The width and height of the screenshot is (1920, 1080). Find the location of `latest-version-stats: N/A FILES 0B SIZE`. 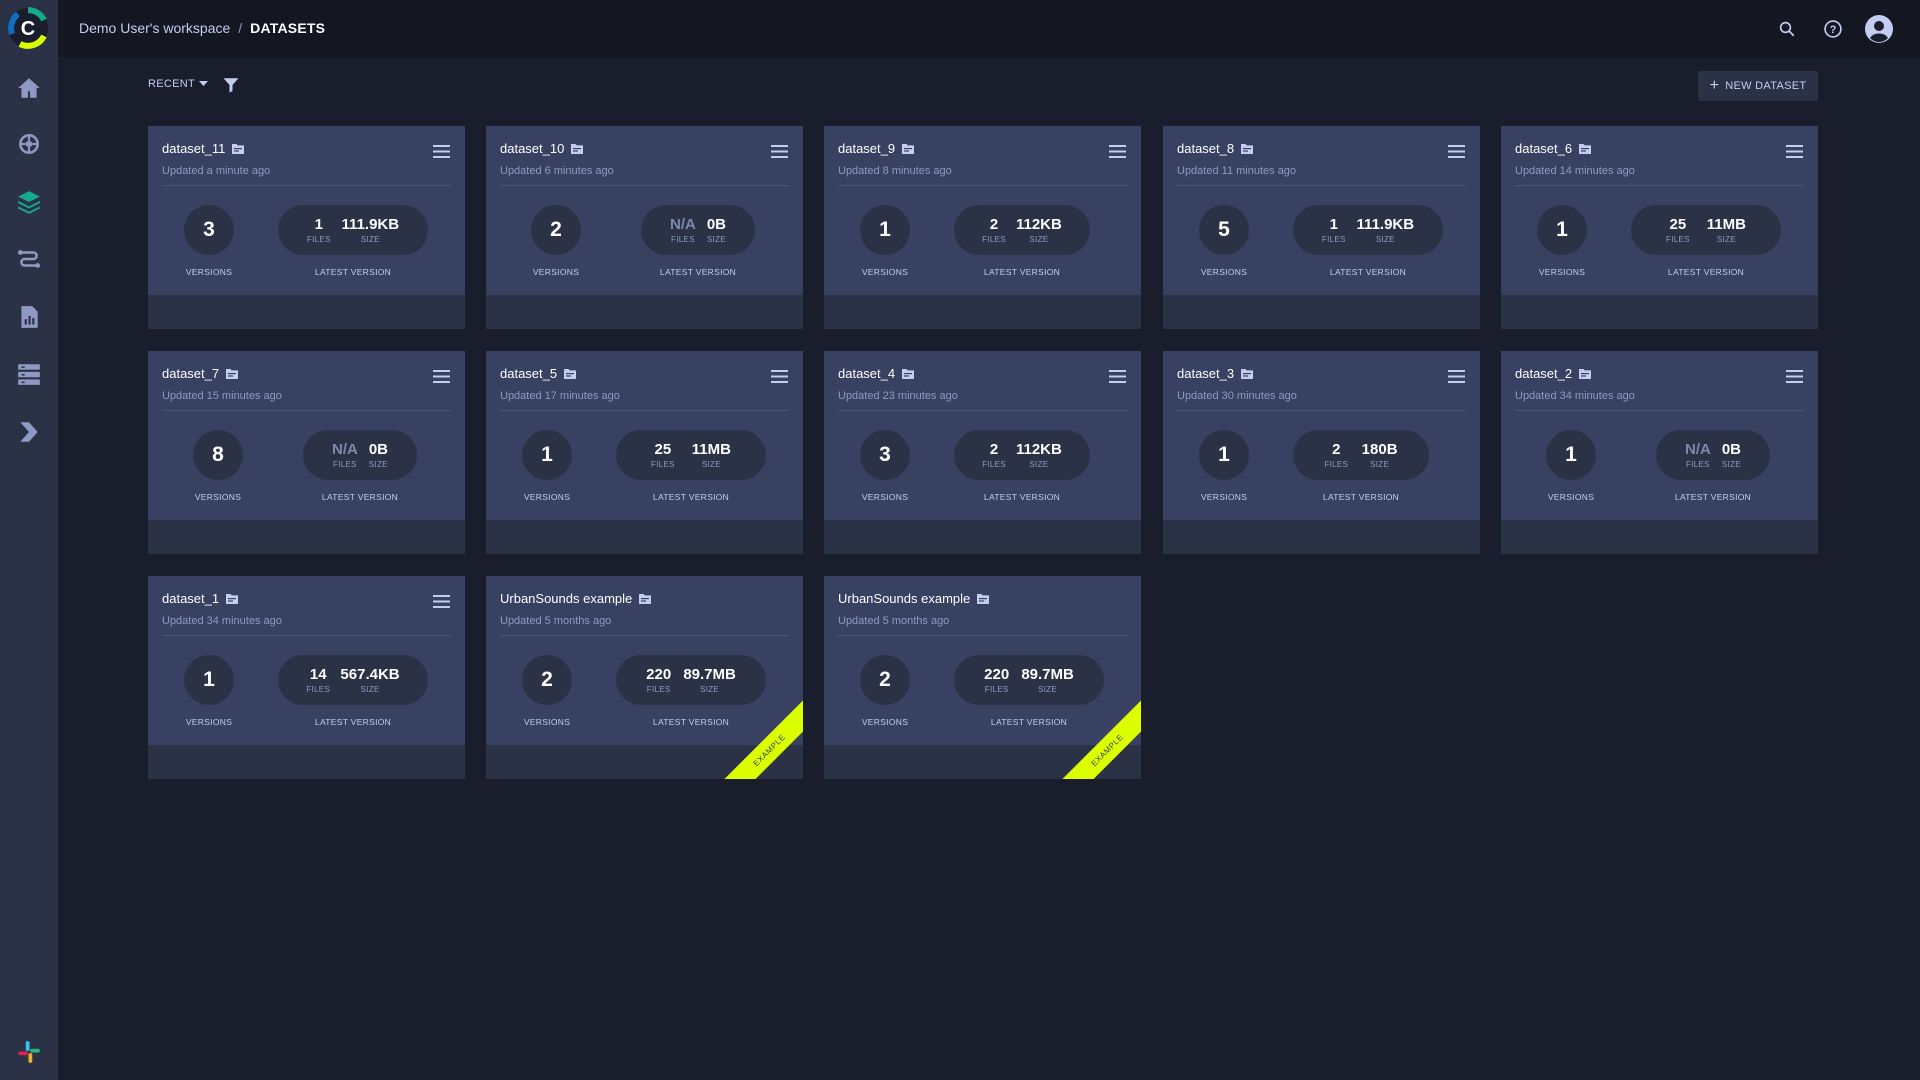

latest-version-stats: N/A FILES 0B SIZE is located at coordinates (360, 455).